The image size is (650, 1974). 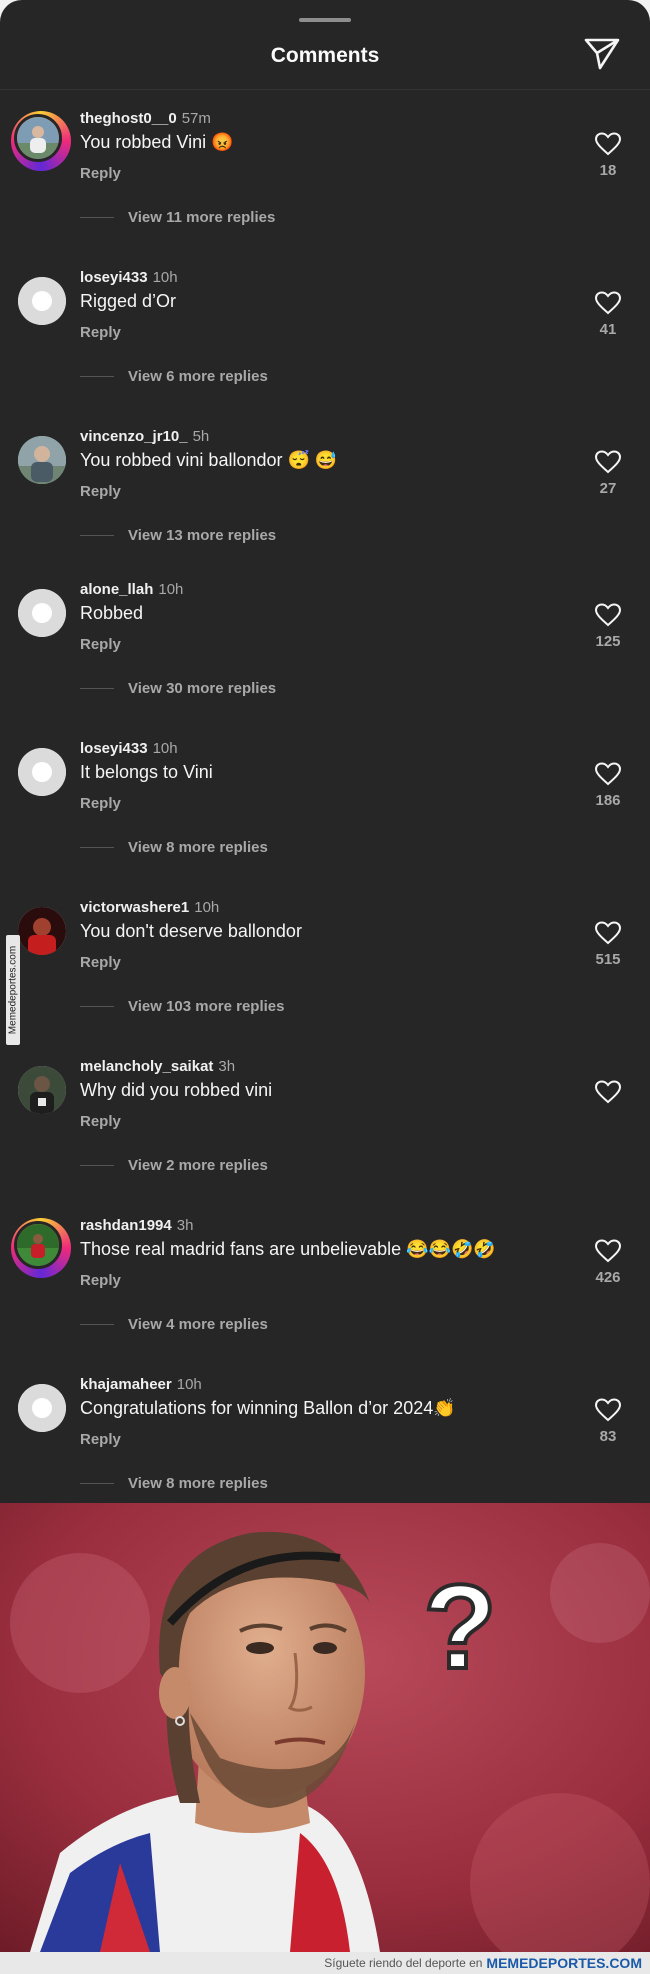 I want to click on view-more-replies: View 6 more replies, so click(x=174, y=376).